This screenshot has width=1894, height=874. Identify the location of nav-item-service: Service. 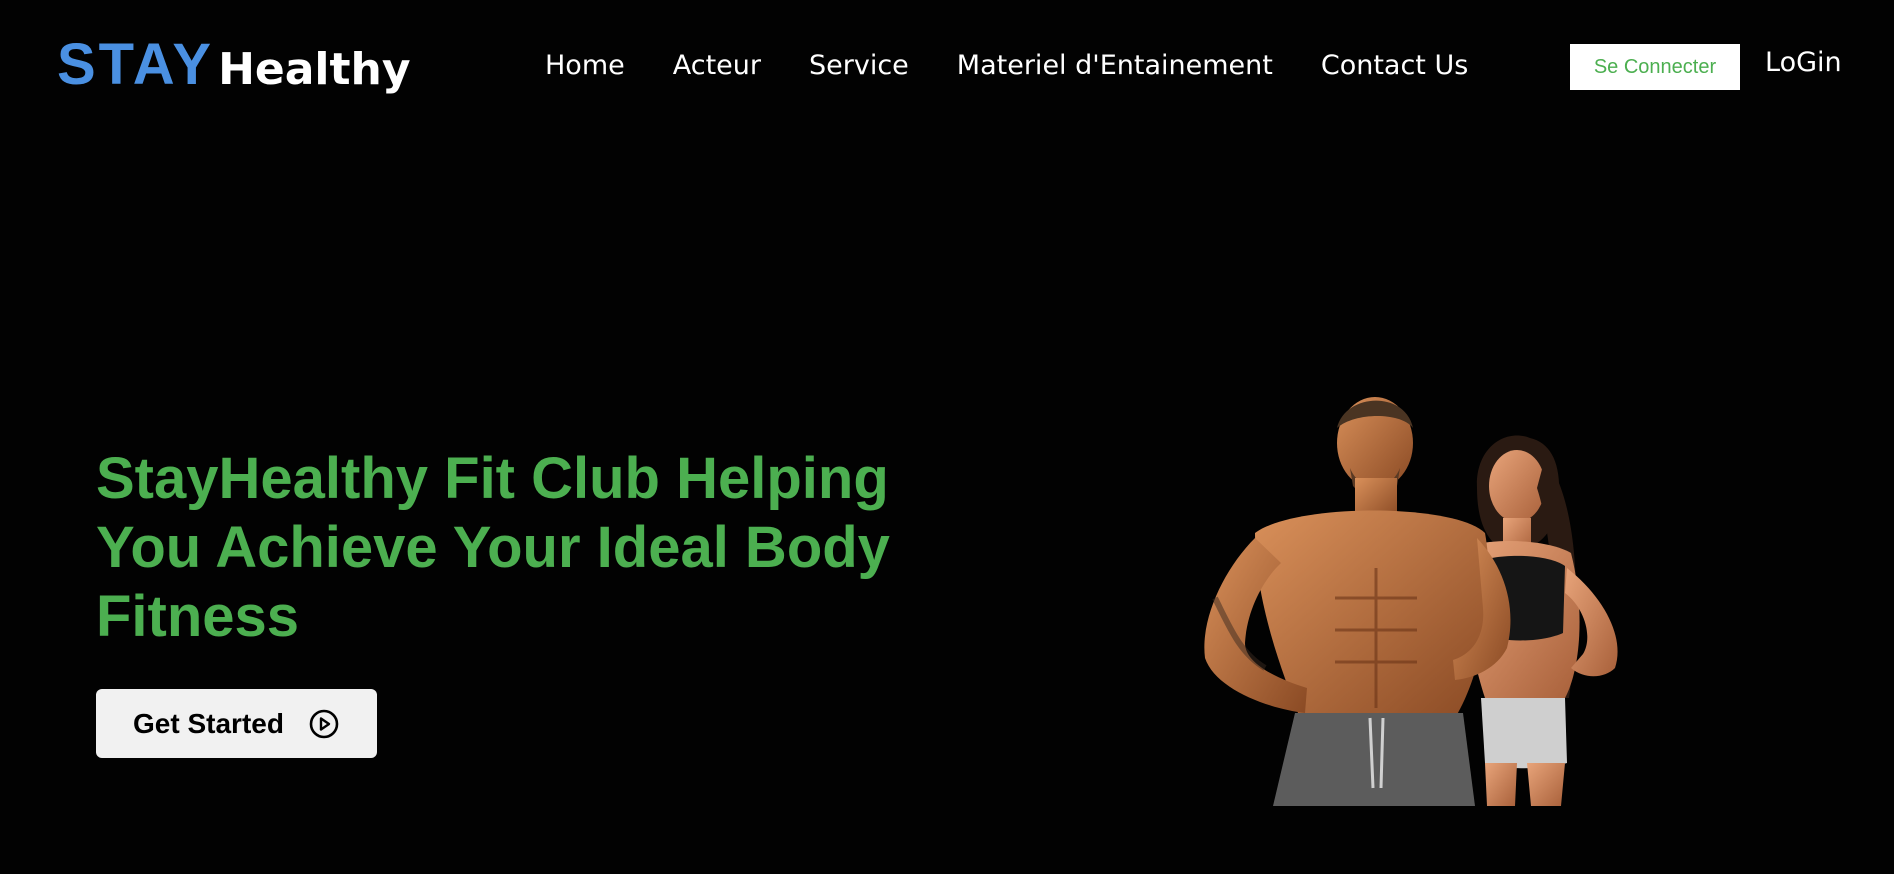
(859, 65).